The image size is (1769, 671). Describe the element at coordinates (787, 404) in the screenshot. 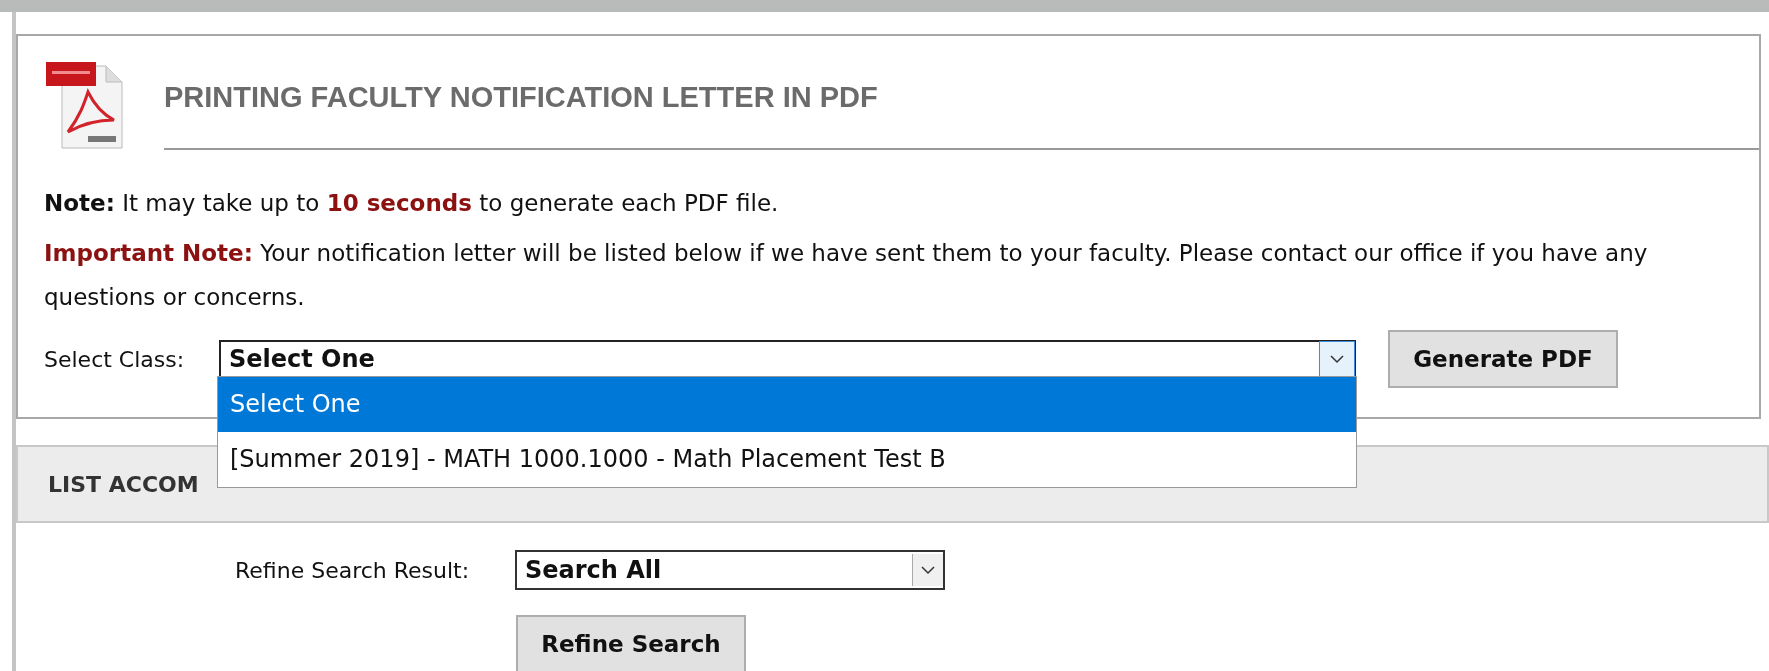

I see `dropdown-option: Select One` at that location.